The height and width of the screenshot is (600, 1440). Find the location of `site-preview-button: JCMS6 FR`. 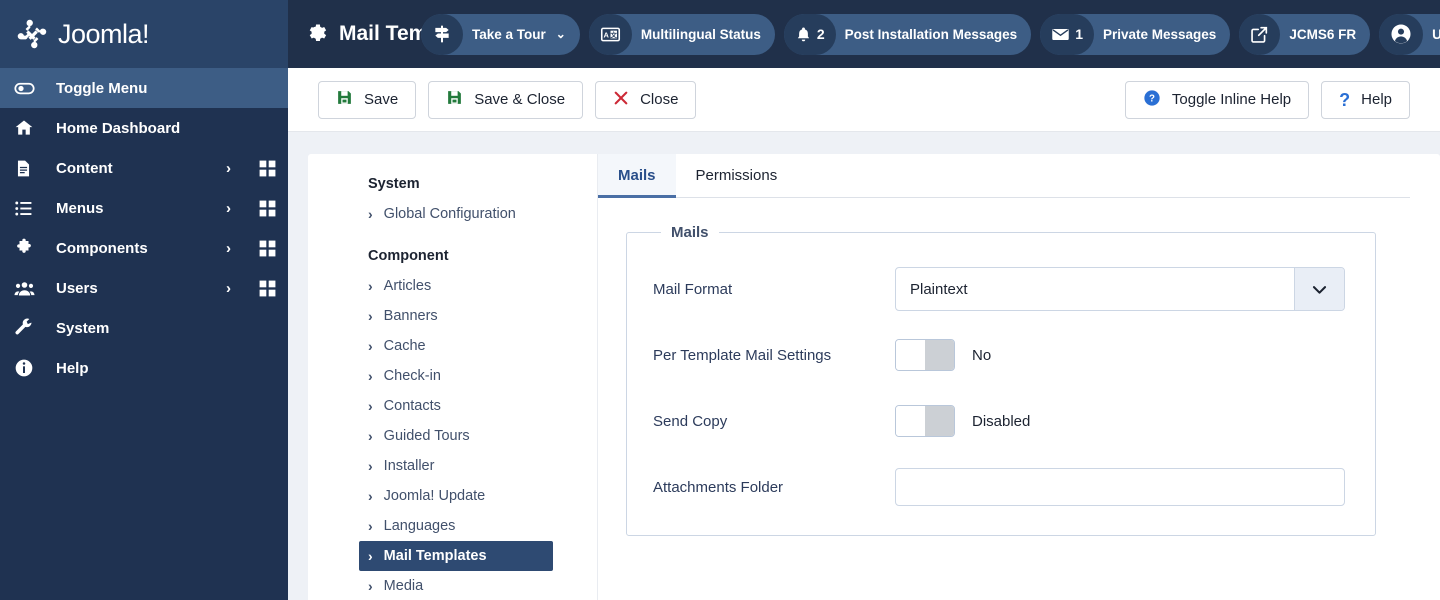

site-preview-button: JCMS6 FR is located at coordinates (1305, 34).